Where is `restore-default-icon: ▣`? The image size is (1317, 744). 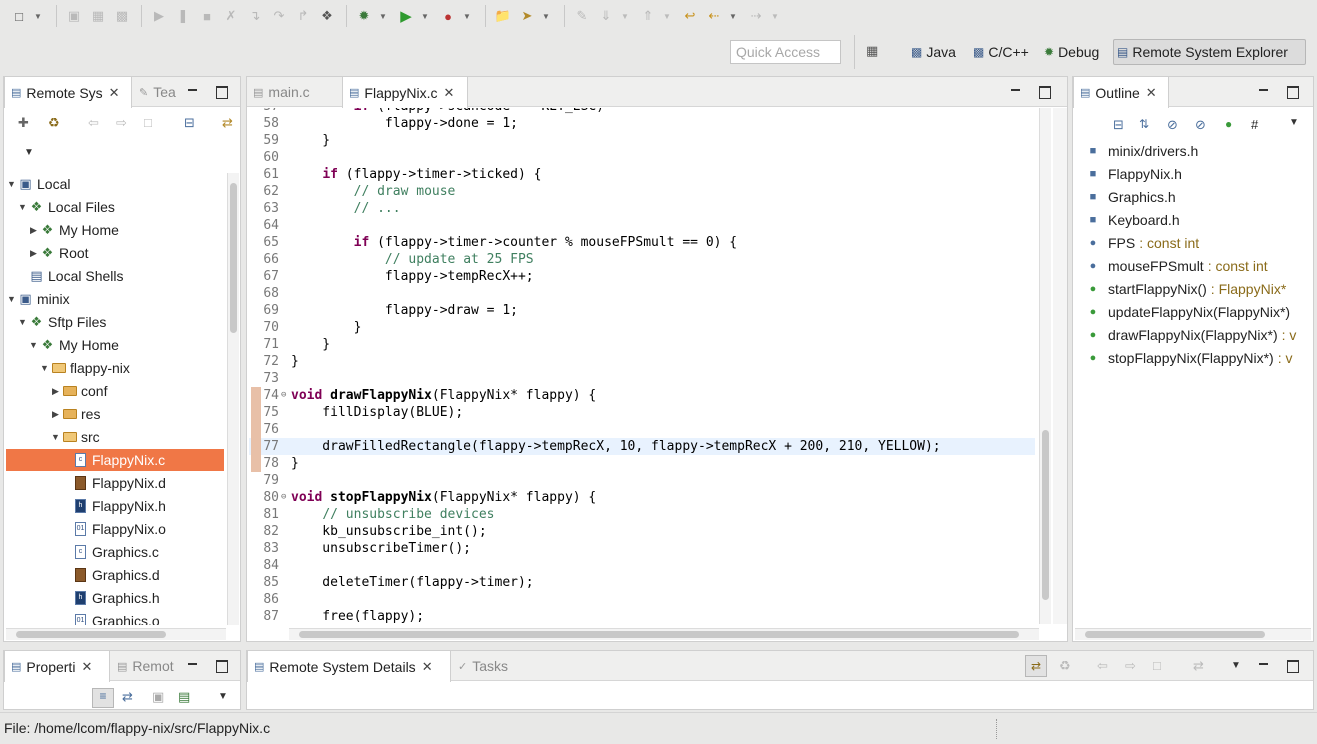
restore-default-icon: ▣ is located at coordinates (158, 697).